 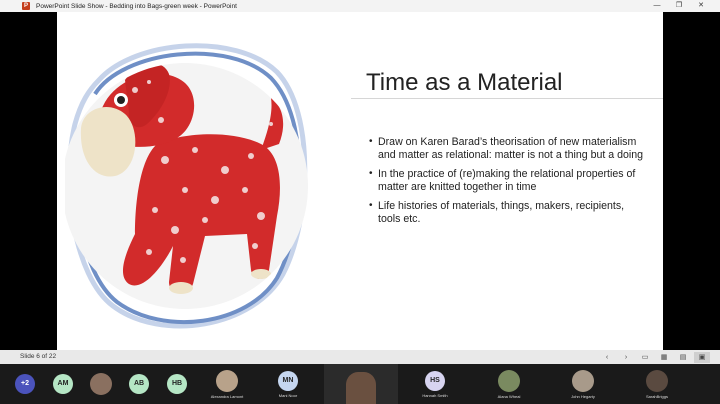 I want to click on participant-name: Mani Noor, so click(x=288, y=395).